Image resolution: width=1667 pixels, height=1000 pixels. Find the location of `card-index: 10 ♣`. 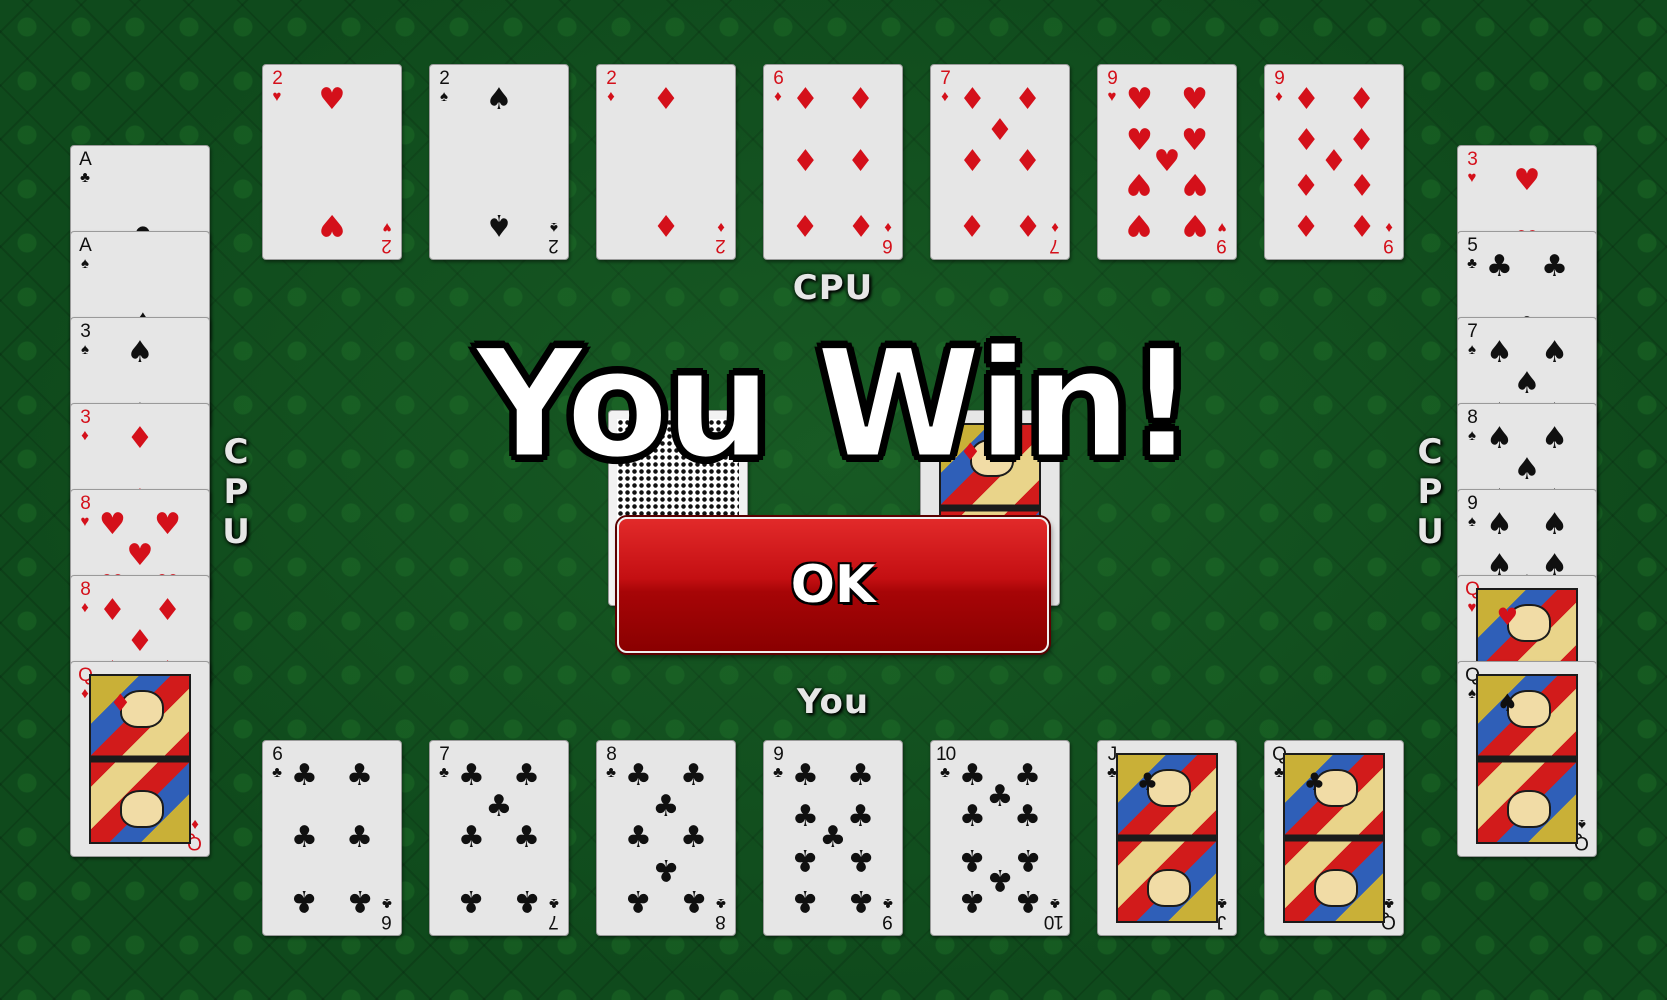

card-index: 10 ♣ is located at coordinates (1054, 913).